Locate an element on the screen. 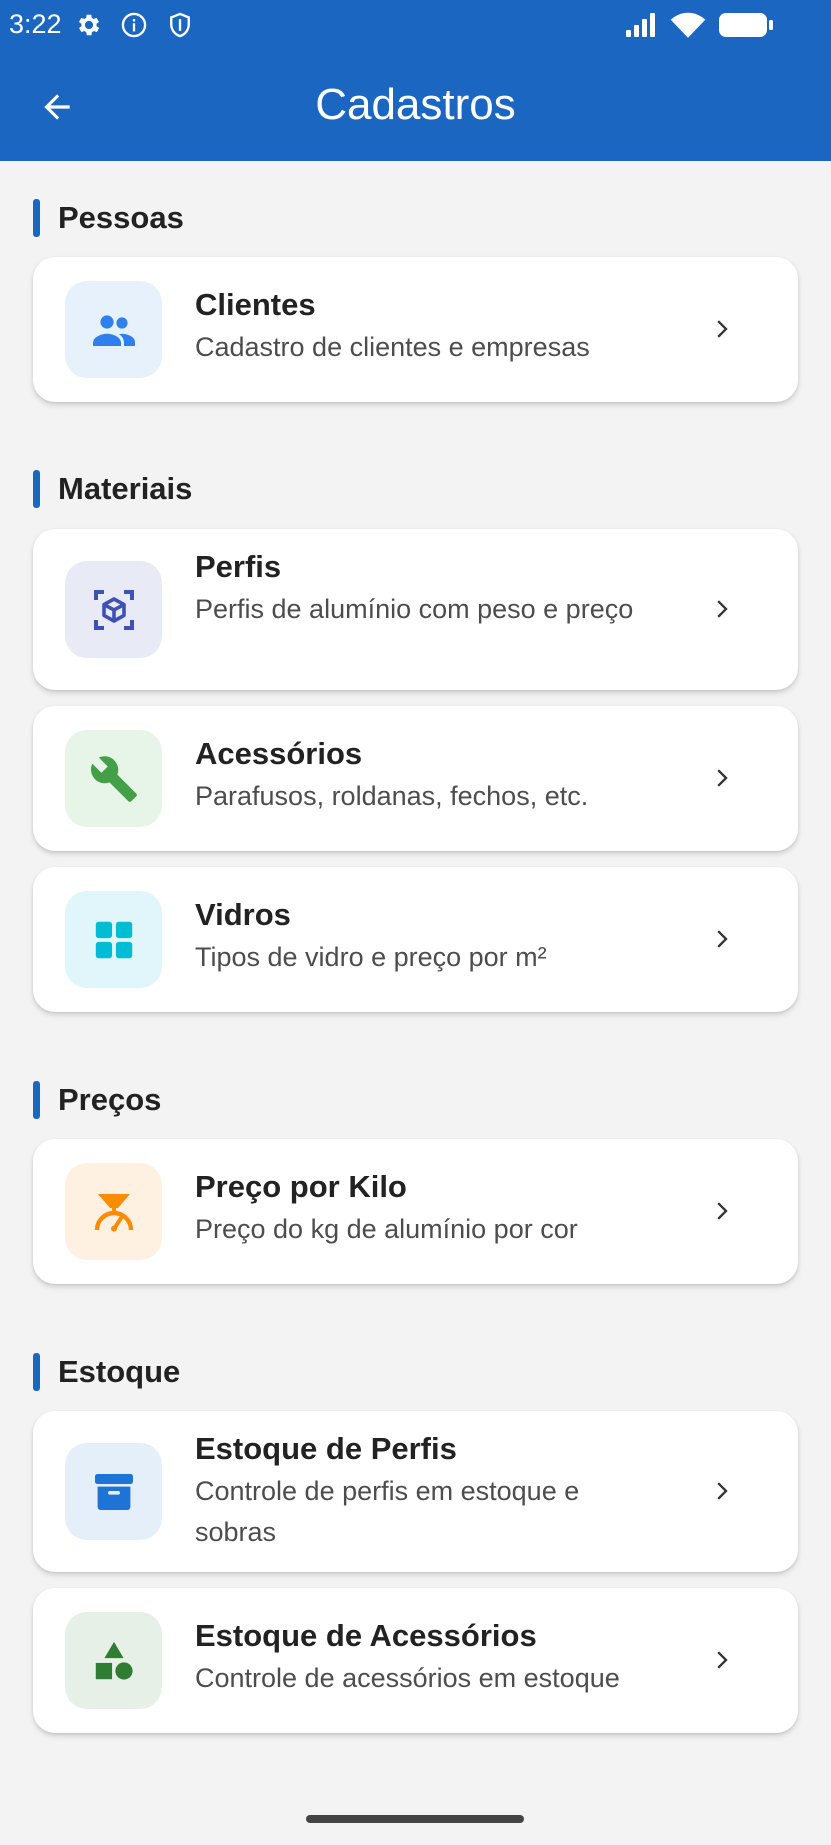  scale-icon is located at coordinates (113, 1212).